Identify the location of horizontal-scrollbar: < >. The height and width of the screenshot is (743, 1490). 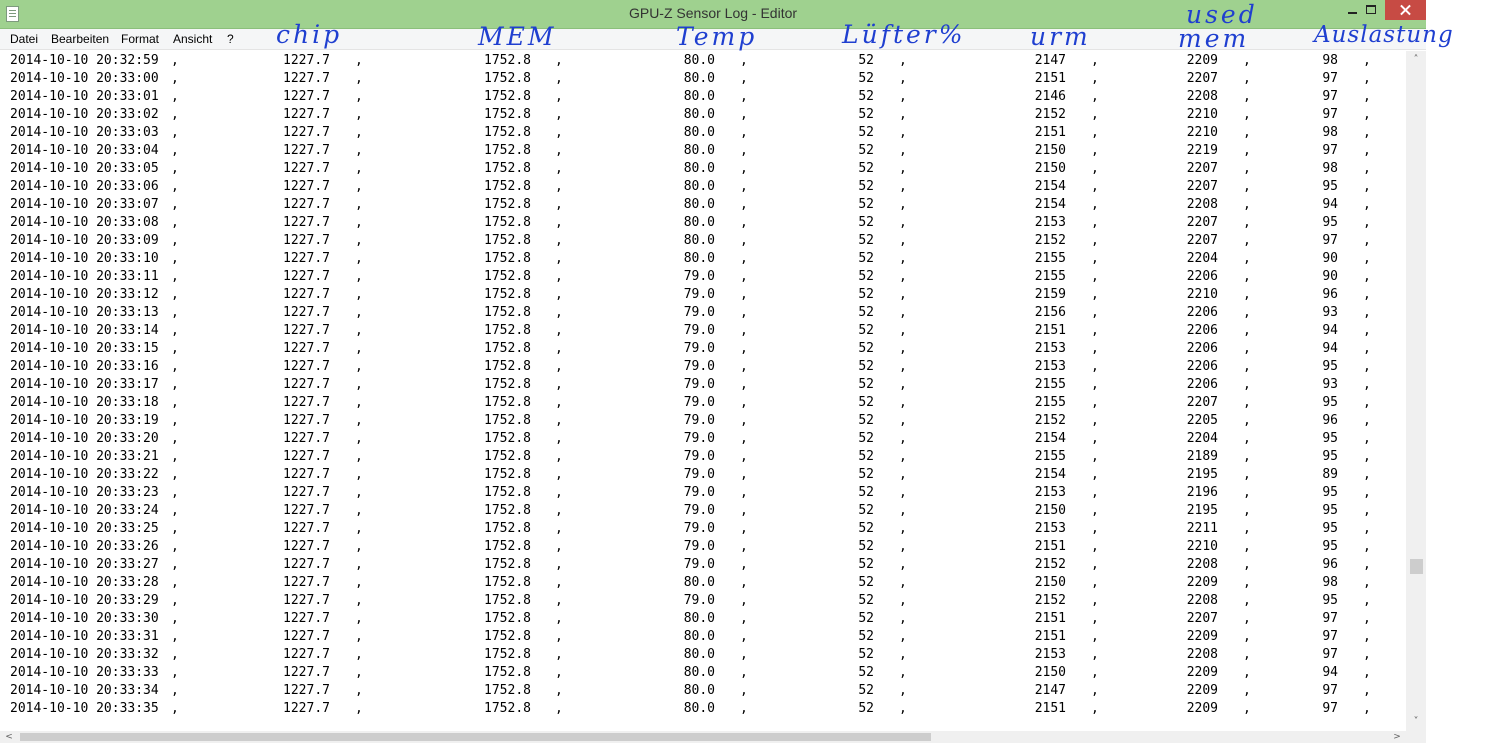
(713, 737).